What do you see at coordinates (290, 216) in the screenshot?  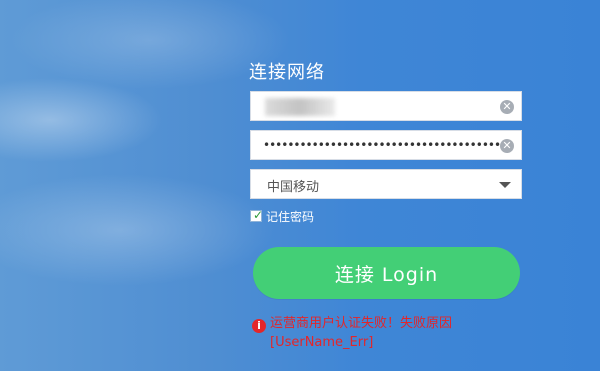 I see `remember-password-label: 记住密码` at bounding box center [290, 216].